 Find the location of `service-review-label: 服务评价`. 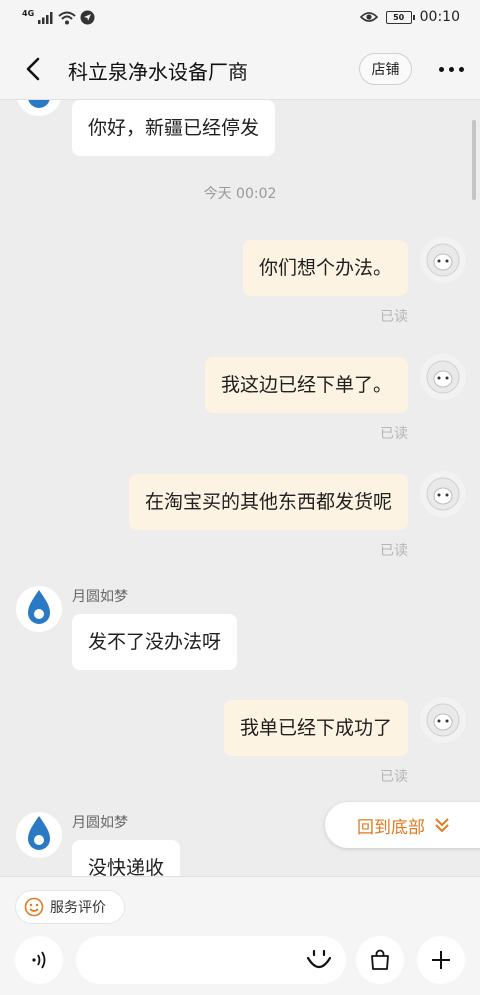

service-review-label: 服务评价 is located at coordinates (78, 908).